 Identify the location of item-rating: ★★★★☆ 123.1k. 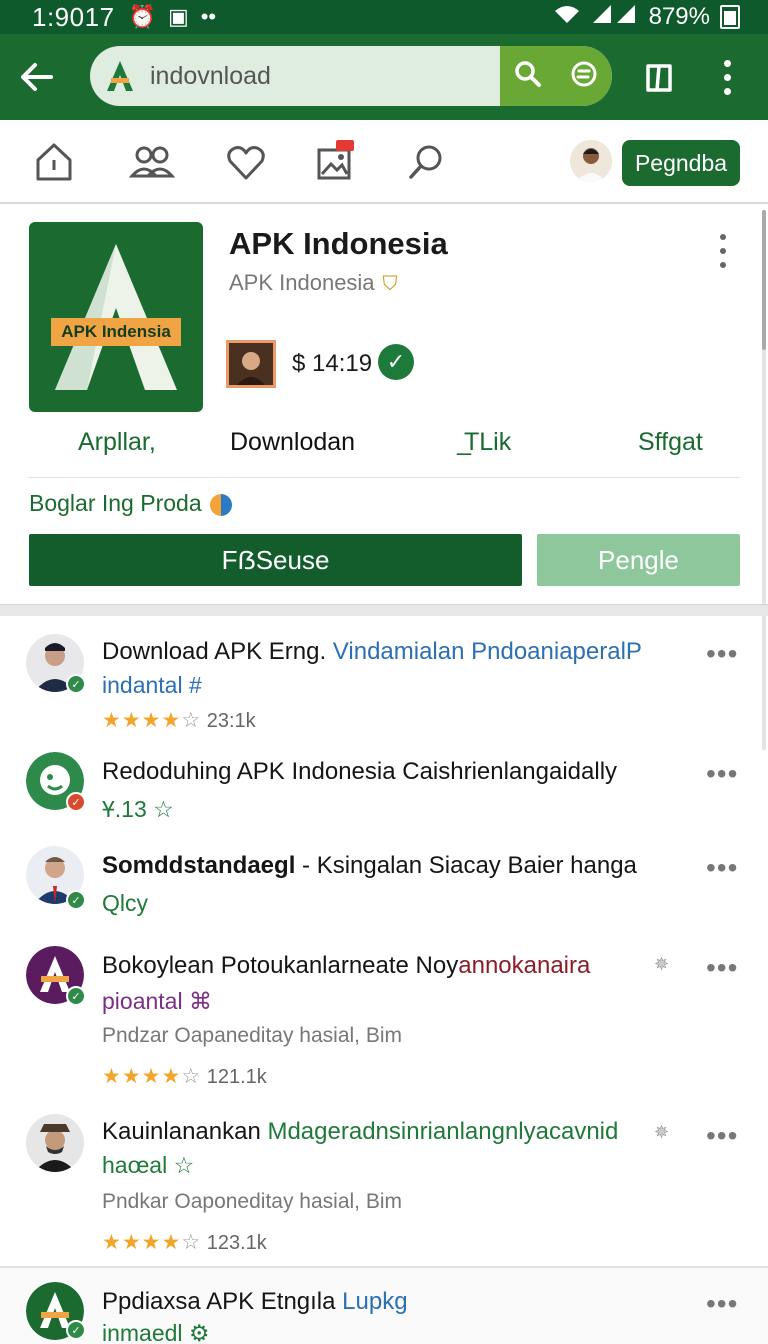
(184, 1242).